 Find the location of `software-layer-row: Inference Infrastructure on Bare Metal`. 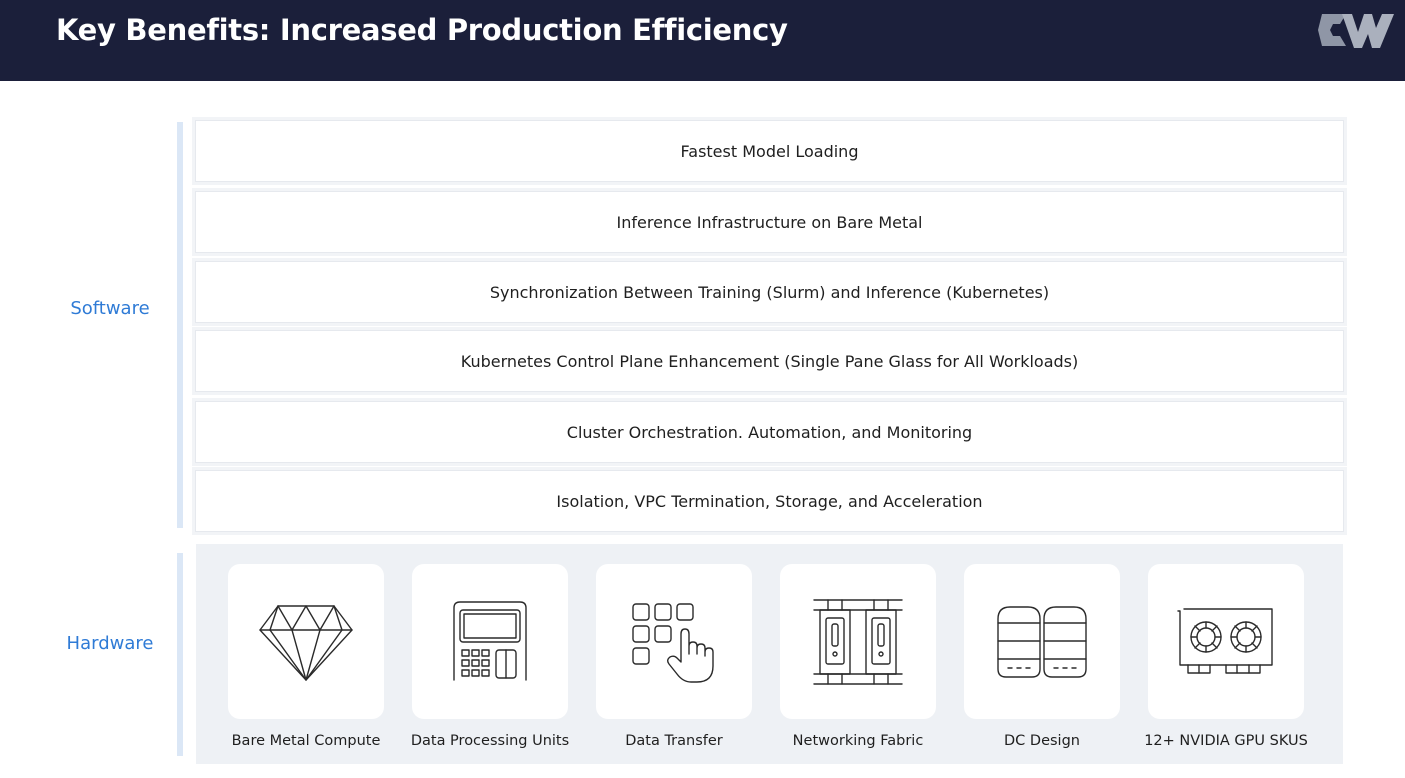

software-layer-row: Inference Infrastructure on Bare Metal is located at coordinates (769, 222).